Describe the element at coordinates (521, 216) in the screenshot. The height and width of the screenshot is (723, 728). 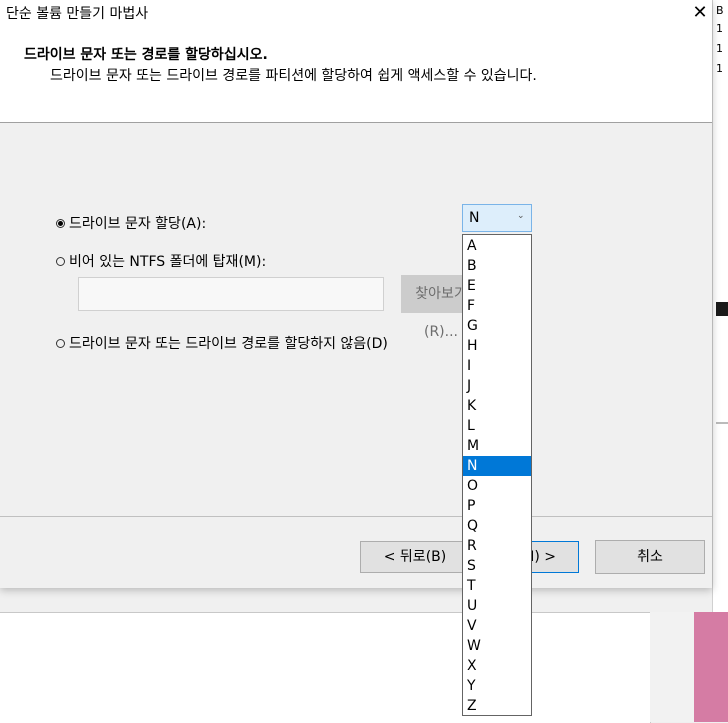
I see `chevron-down-icon: ⌄` at that location.